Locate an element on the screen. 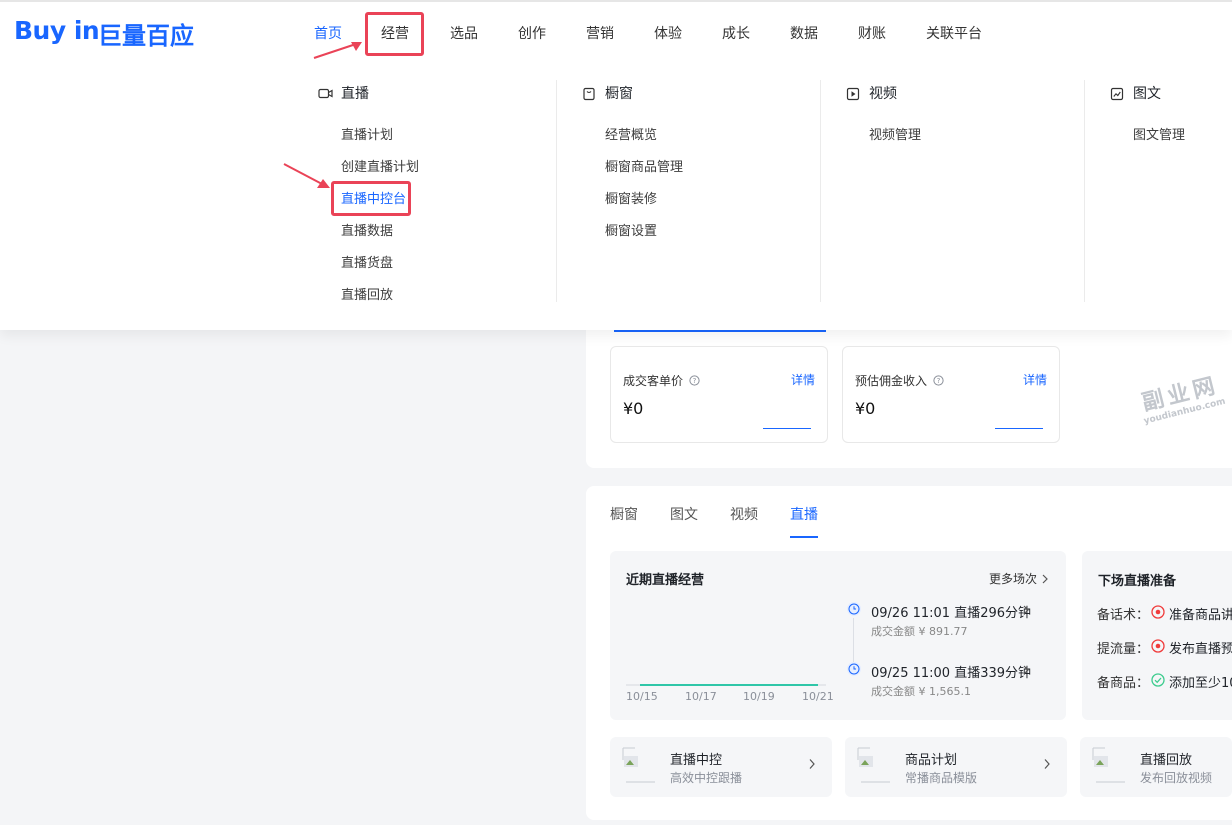 This screenshot has width=1232, height=825. stats-top-accent-line is located at coordinates (720, 331).